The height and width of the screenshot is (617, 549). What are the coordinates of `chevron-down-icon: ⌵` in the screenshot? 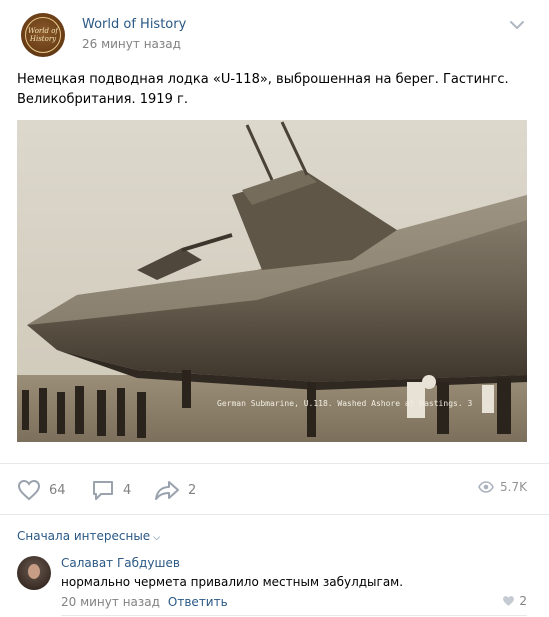 It's located at (157, 538).